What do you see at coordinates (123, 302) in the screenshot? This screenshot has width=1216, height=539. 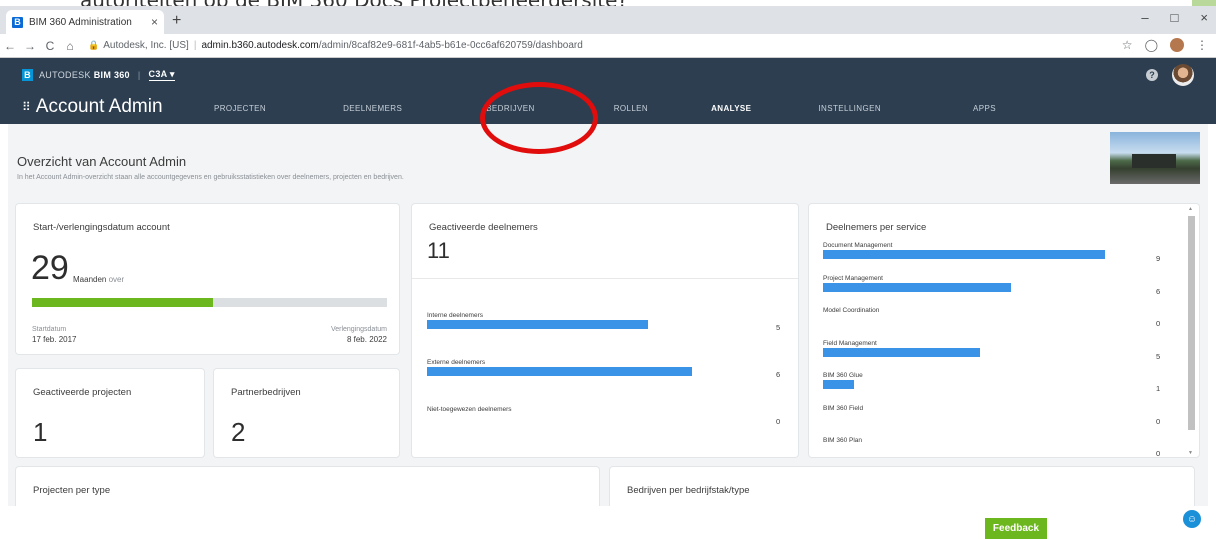 I see `account-progress-fill` at bounding box center [123, 302].